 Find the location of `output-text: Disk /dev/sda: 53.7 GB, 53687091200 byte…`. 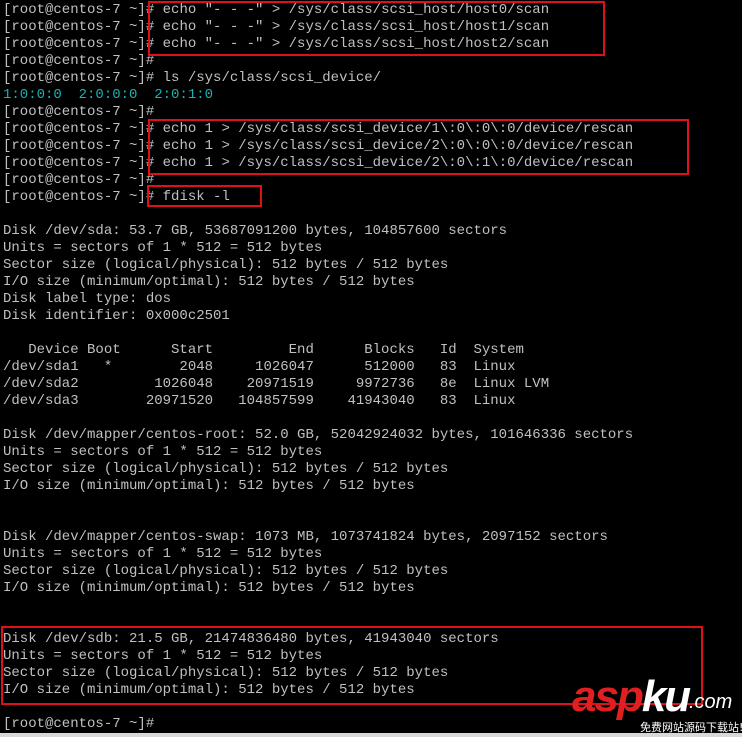

output-text: Disk /dev/sda: 53.7 GB, 53687091200 byte… is located at coordinates (255, 231).